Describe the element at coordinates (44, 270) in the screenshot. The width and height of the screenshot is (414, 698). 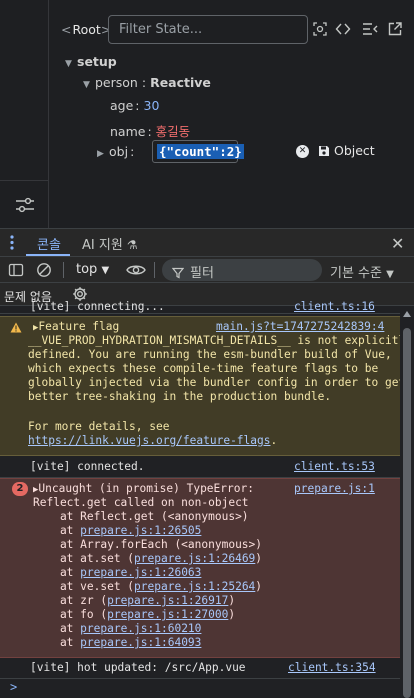
I see `clear-console-icon` at that location.